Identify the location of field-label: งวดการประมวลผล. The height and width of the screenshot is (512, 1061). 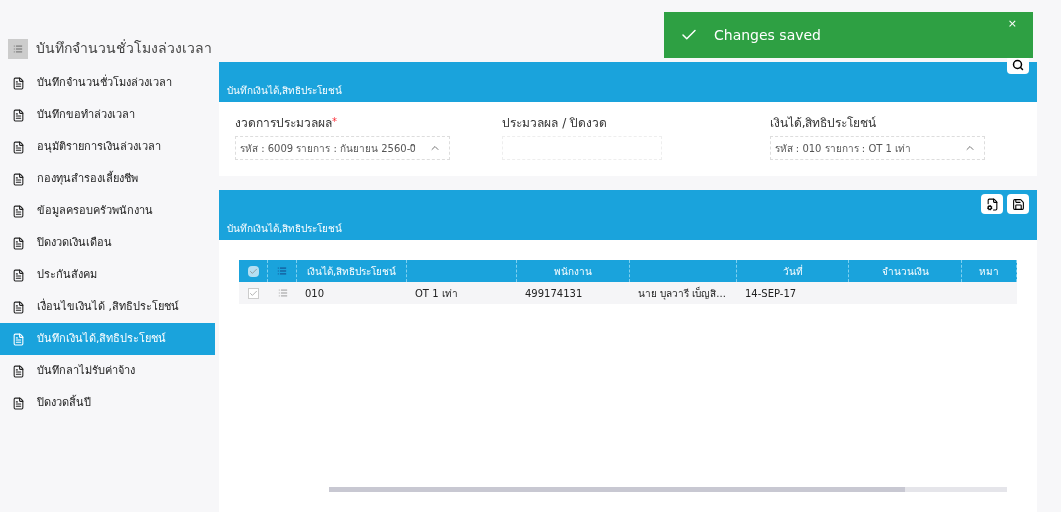
(283, 123).